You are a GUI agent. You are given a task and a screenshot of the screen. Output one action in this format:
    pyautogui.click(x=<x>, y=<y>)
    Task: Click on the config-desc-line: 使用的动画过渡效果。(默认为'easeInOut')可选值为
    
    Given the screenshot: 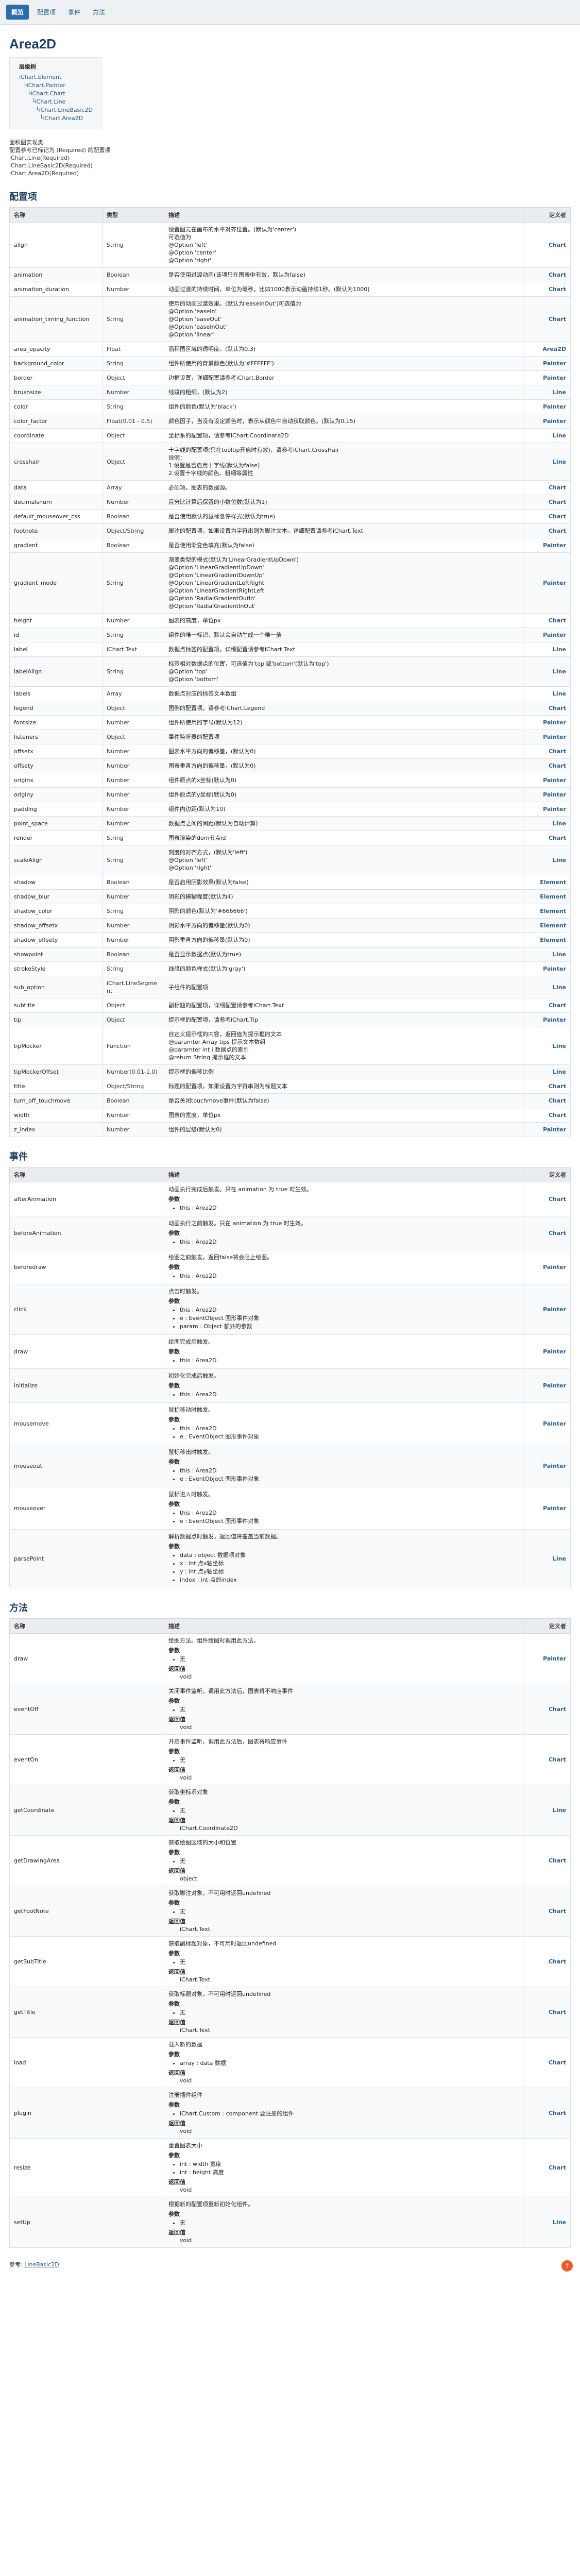 What is the action you would take?
    pyautogui.click(x=235, y=303)
    